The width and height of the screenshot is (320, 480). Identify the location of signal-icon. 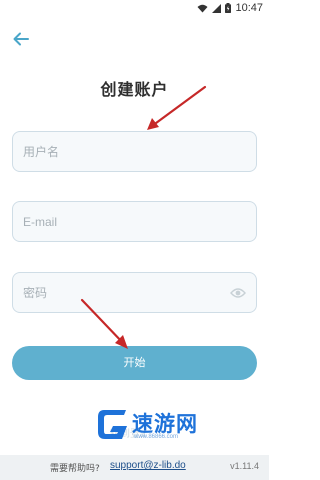
(217, 8).